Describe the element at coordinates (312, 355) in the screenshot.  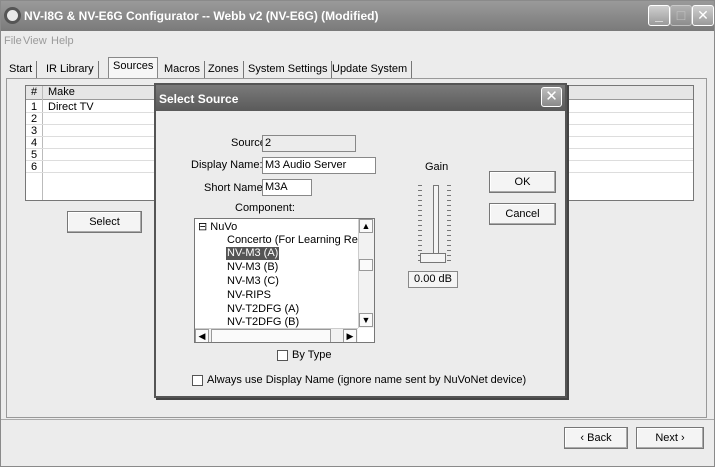
I see `by-type-label: By Type` at that location.